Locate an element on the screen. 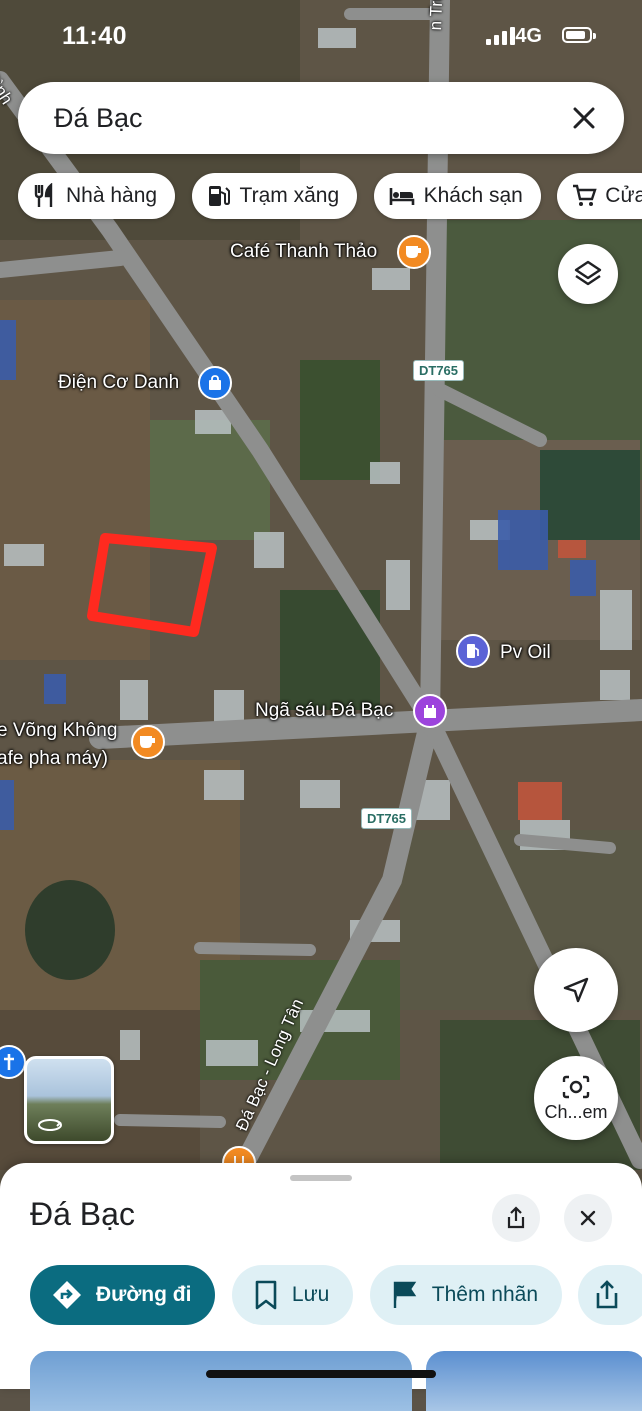  share-button is located at coordinates (516, 1218).